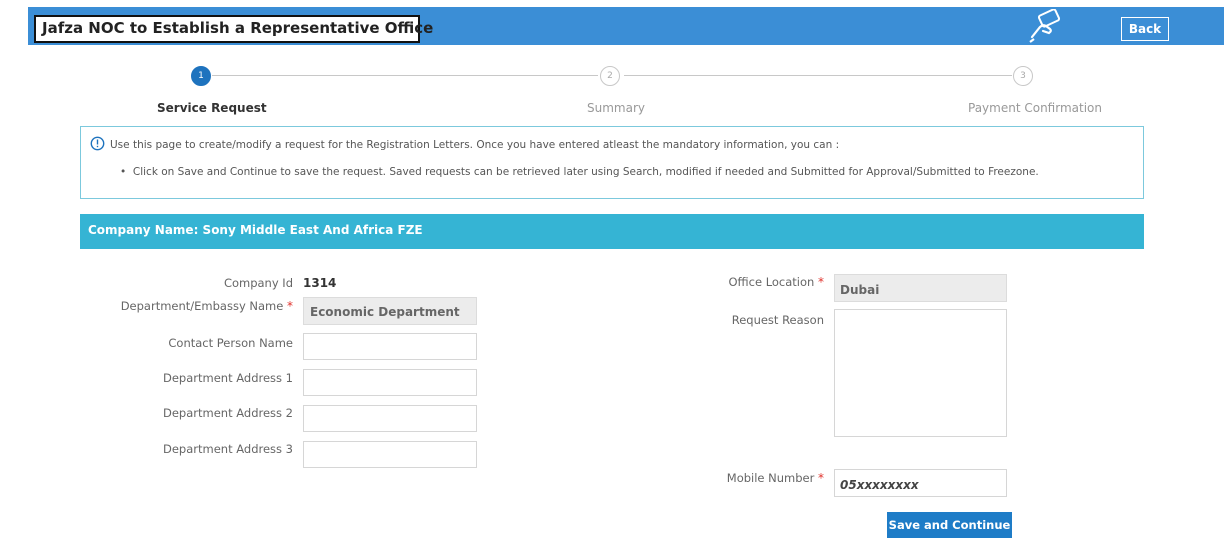 This screenshot has width=1224, height=538. I want to click on company-id-value: 1314, so click(320, 283).